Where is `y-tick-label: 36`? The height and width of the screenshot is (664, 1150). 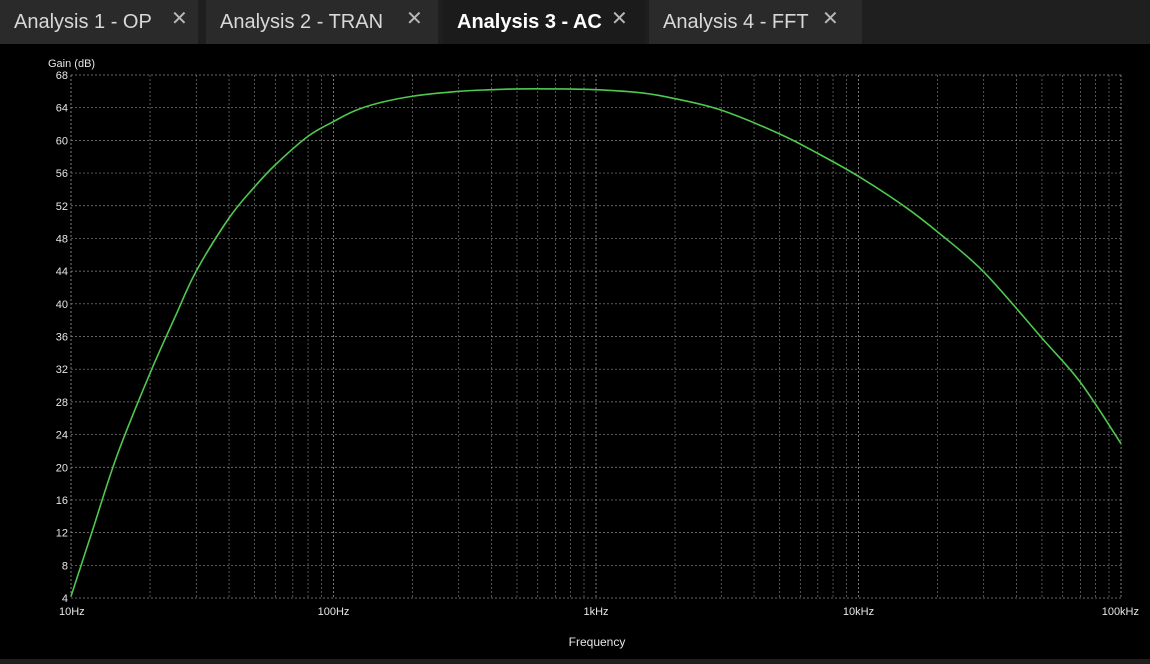 y-tick-label: 36 is located at coordinates (62, 338).